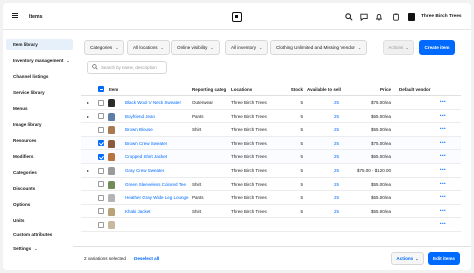  I want to click on sidebar-item-resources: Resources, so click(39, 140).